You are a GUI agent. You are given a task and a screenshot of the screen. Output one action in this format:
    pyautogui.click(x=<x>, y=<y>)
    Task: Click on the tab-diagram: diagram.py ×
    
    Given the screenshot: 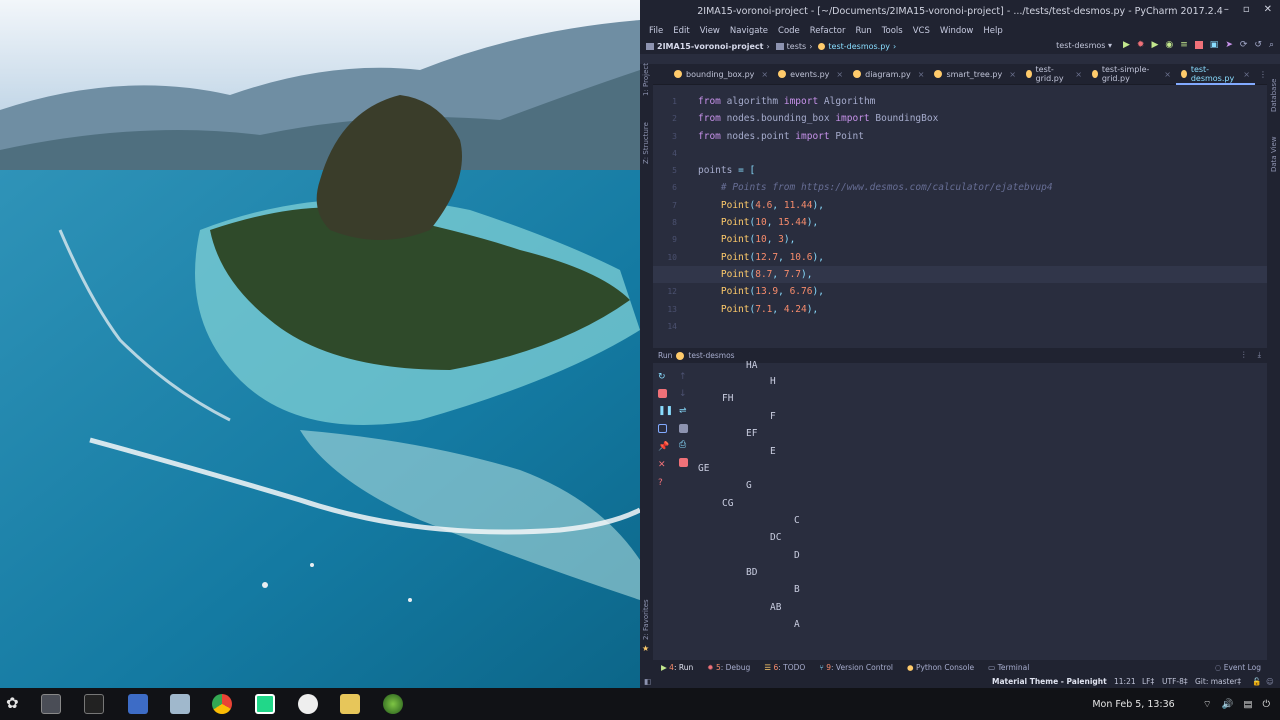 What is the action you would take?
    pyautogui.click(x=888, y=74)
    